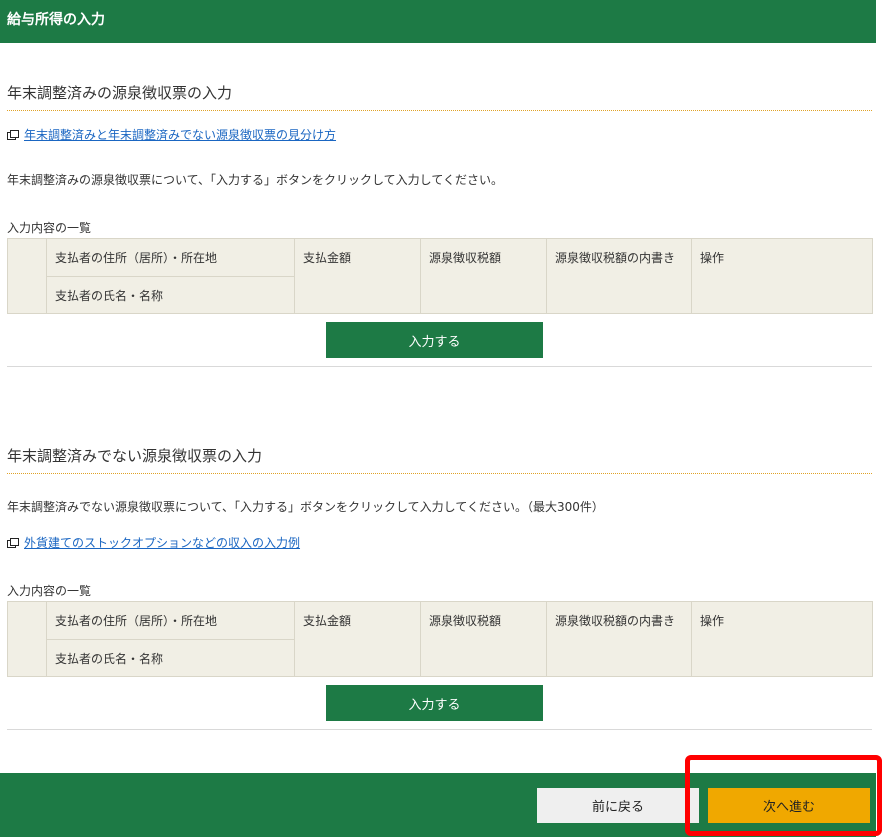 This screenshot has width=883, height=837. Describe the element at coordinates (49, 591) in the screenshot. I see `section2-list-label: 入力内容の一覧` at that location.